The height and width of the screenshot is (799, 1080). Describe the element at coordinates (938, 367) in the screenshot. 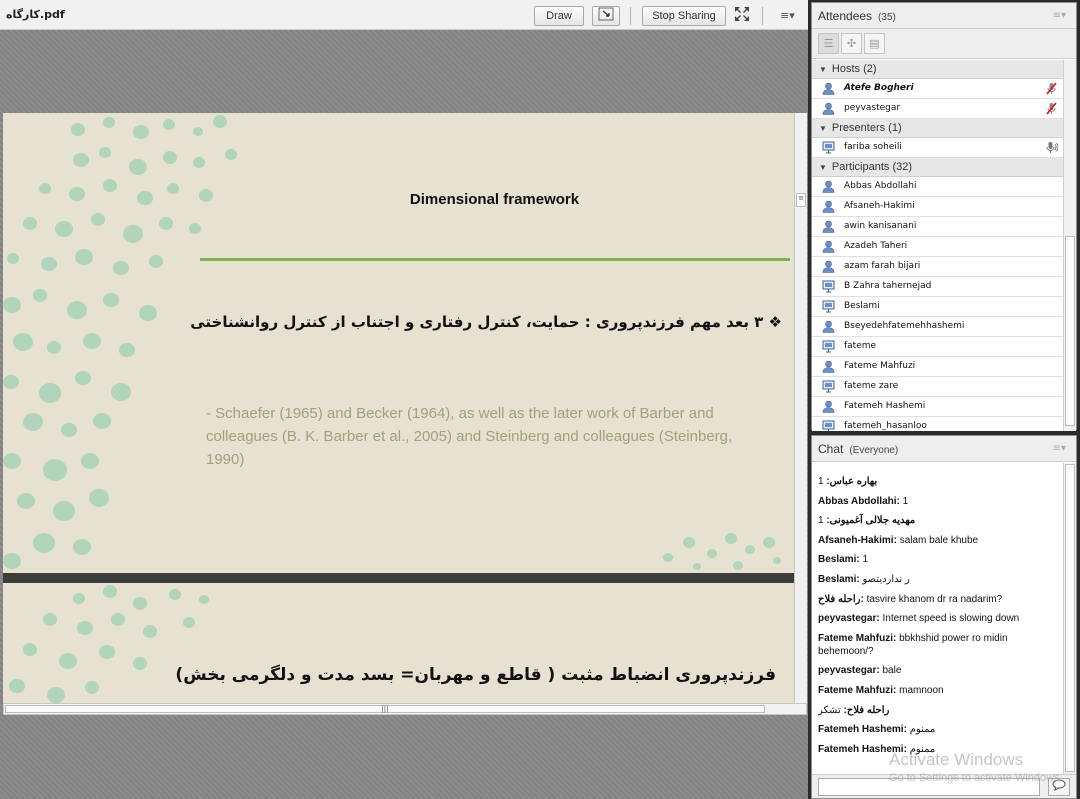

I see `attendee-row: Fateme Mahfuzi` at that location.